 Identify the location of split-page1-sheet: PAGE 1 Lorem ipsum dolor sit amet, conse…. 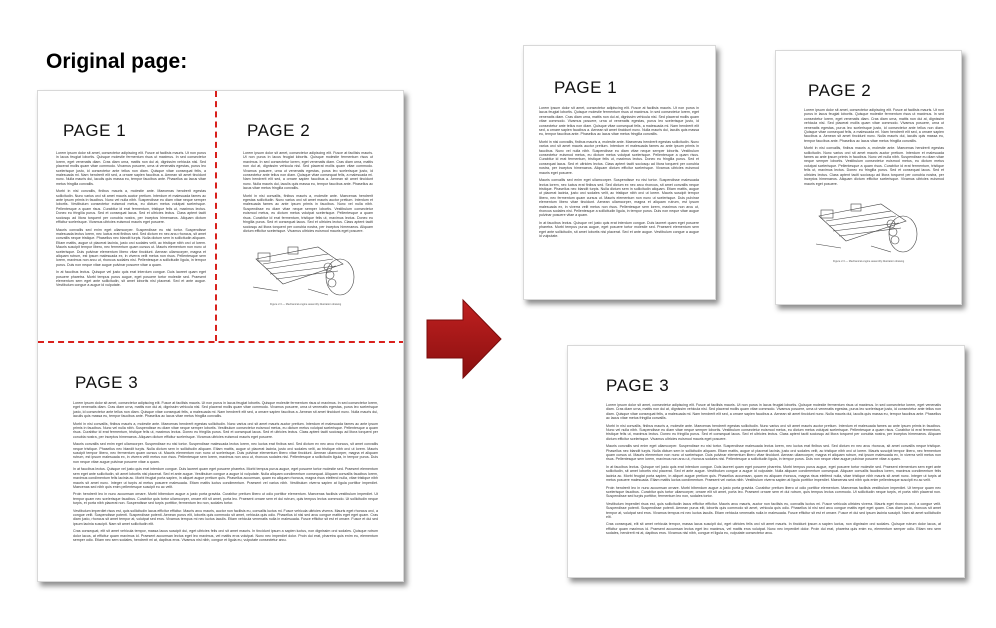
(619, 172).